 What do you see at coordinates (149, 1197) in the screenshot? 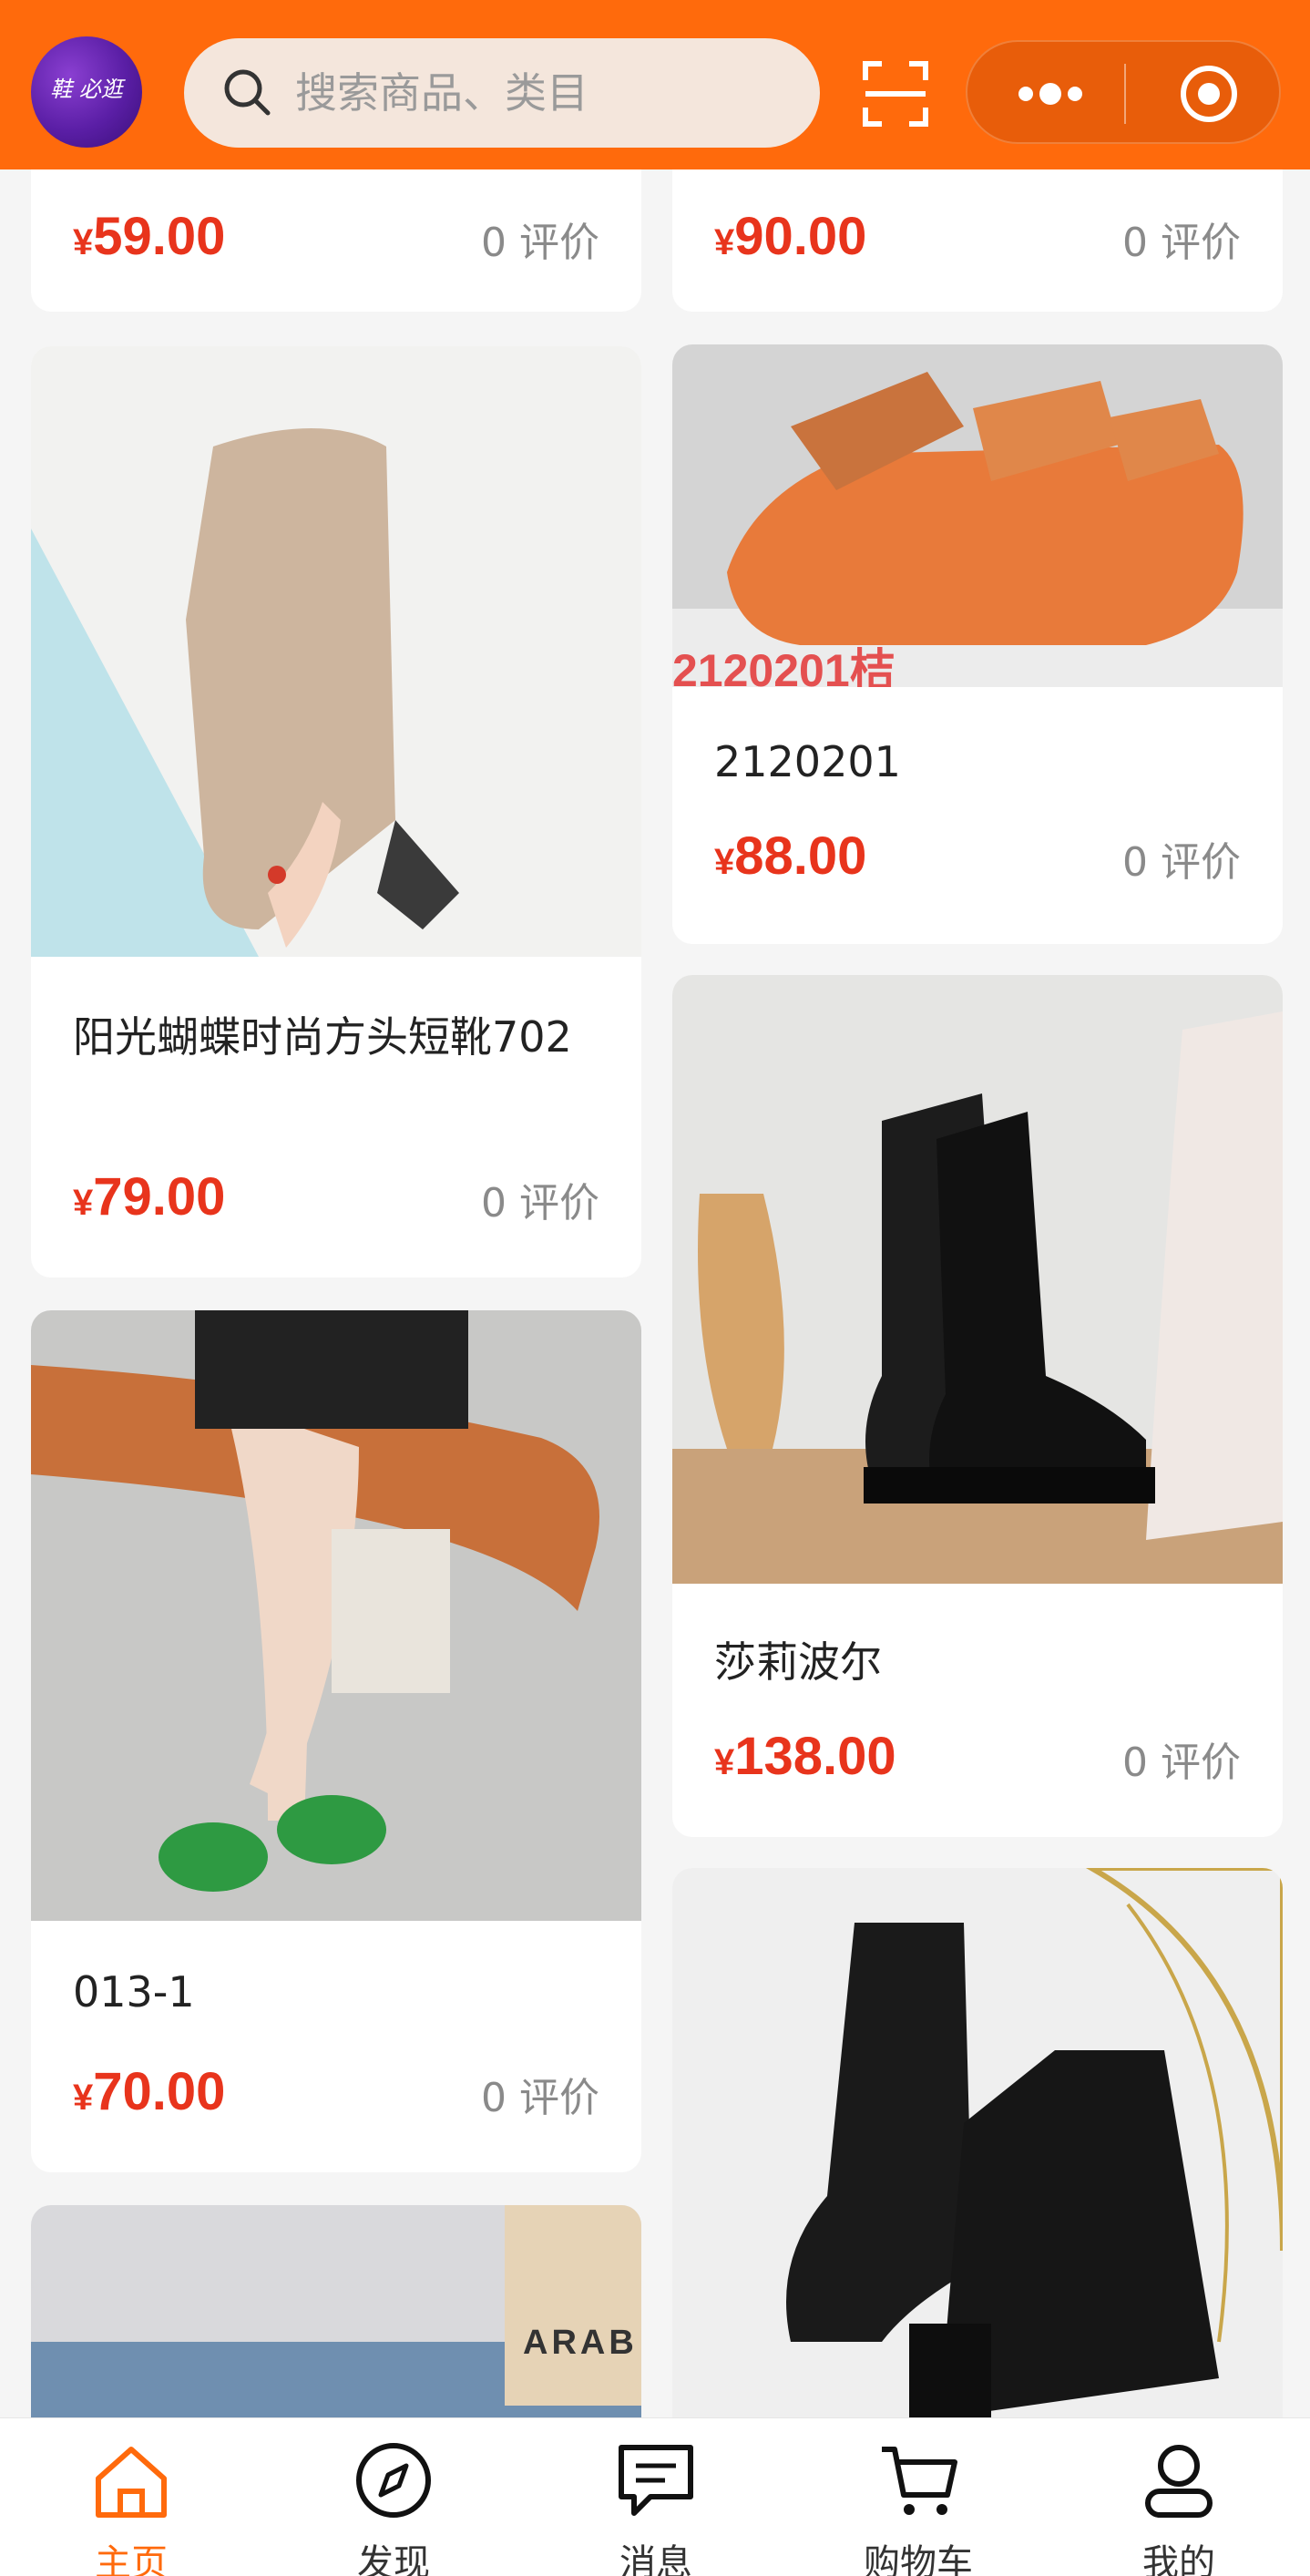
I see `product-price: ¥79.00` at bounding box center [149, 1197].